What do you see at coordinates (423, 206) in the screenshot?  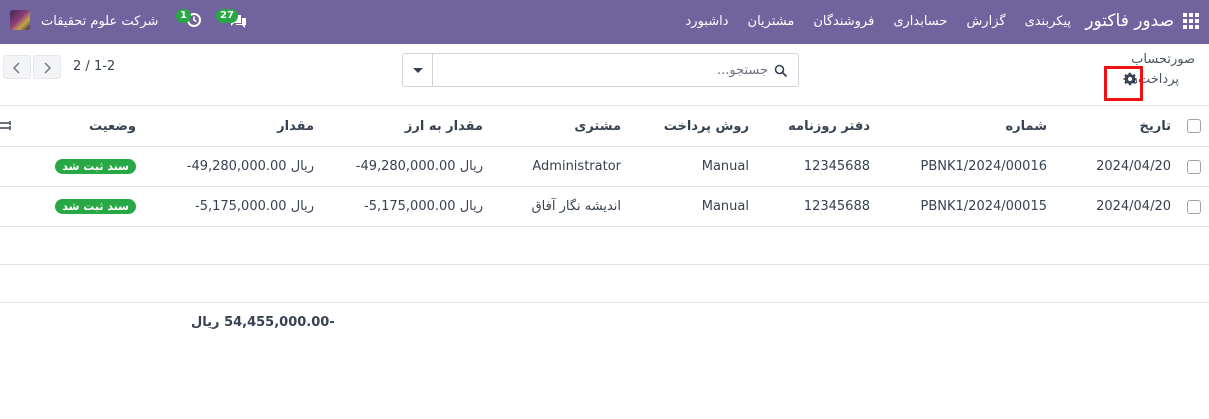 I see `cell-amount-currency: -5,175,000.00 ریال` at bounding box center [423, 206].